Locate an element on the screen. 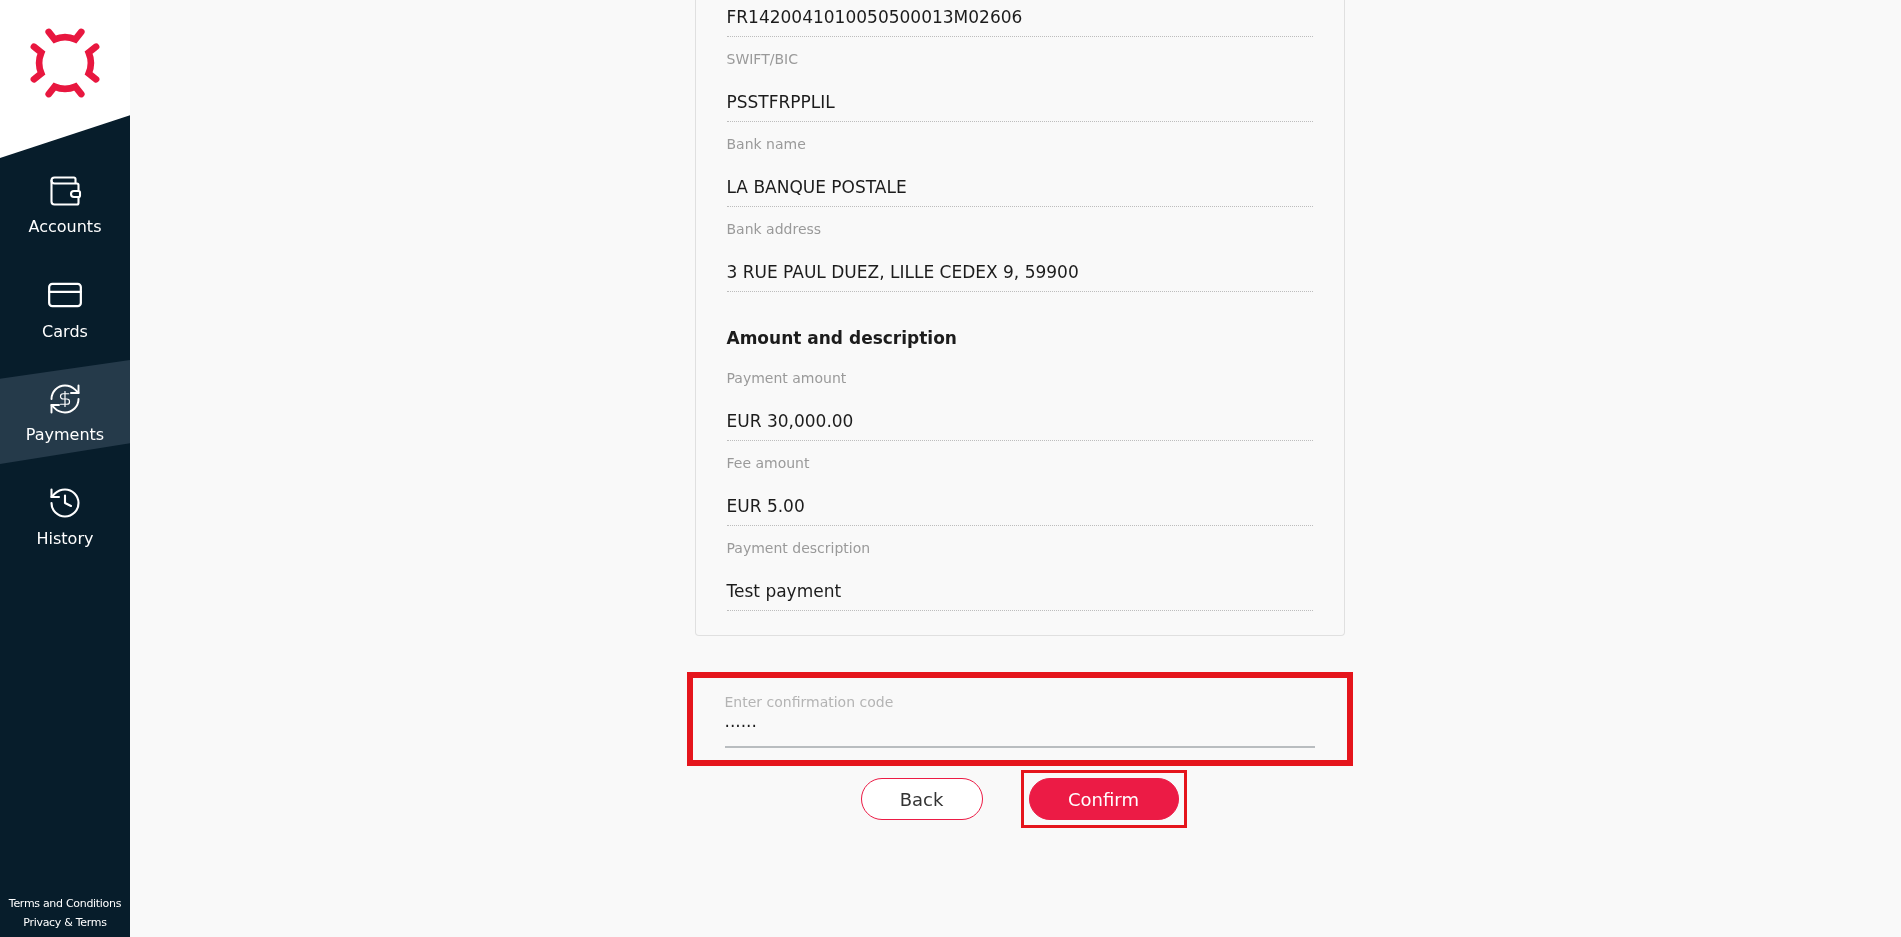 This screenshot has height=937, width=1901. field-value: FR1420041010050500013M02606 is located at coordinates (875, 17).